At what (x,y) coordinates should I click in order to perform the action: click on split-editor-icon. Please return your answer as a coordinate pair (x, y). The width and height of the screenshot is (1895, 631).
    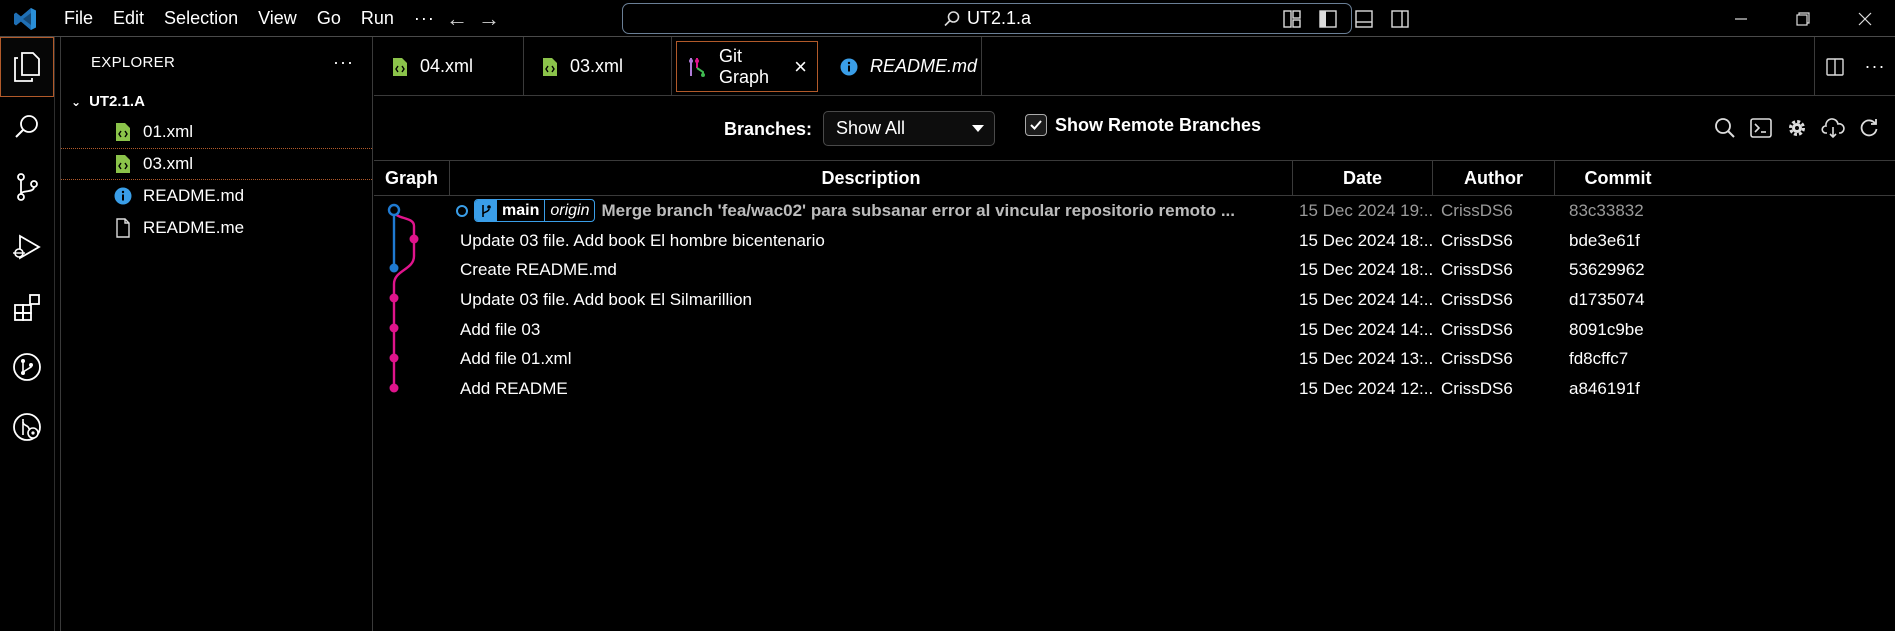
    Looking at the image, I should click on (1835, 66).